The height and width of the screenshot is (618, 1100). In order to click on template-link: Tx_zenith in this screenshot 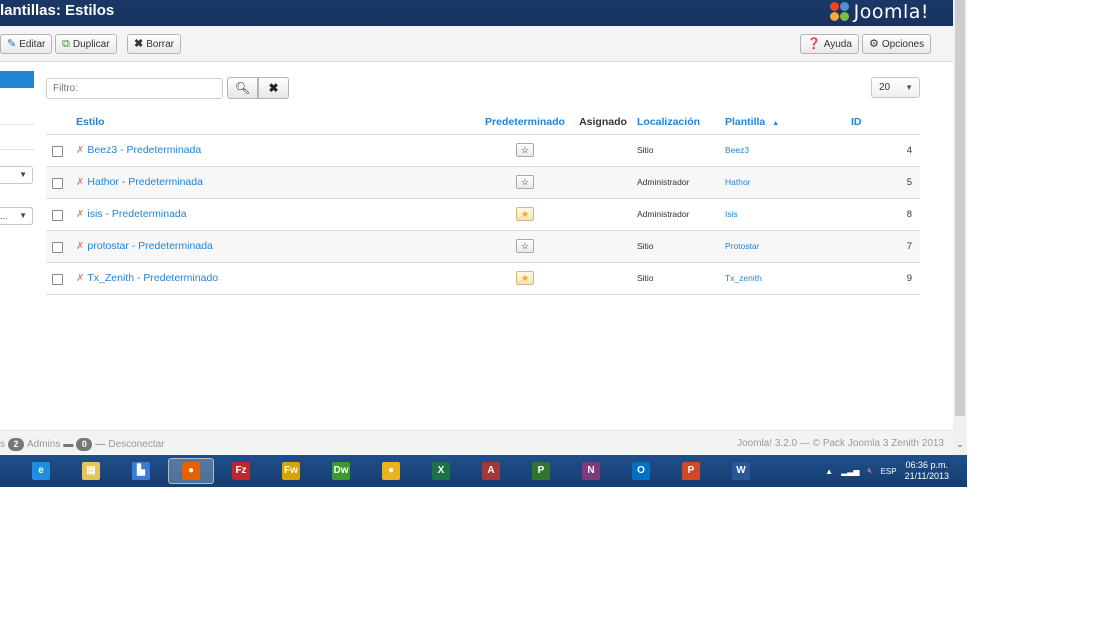, I will do `click(743, 278)`.